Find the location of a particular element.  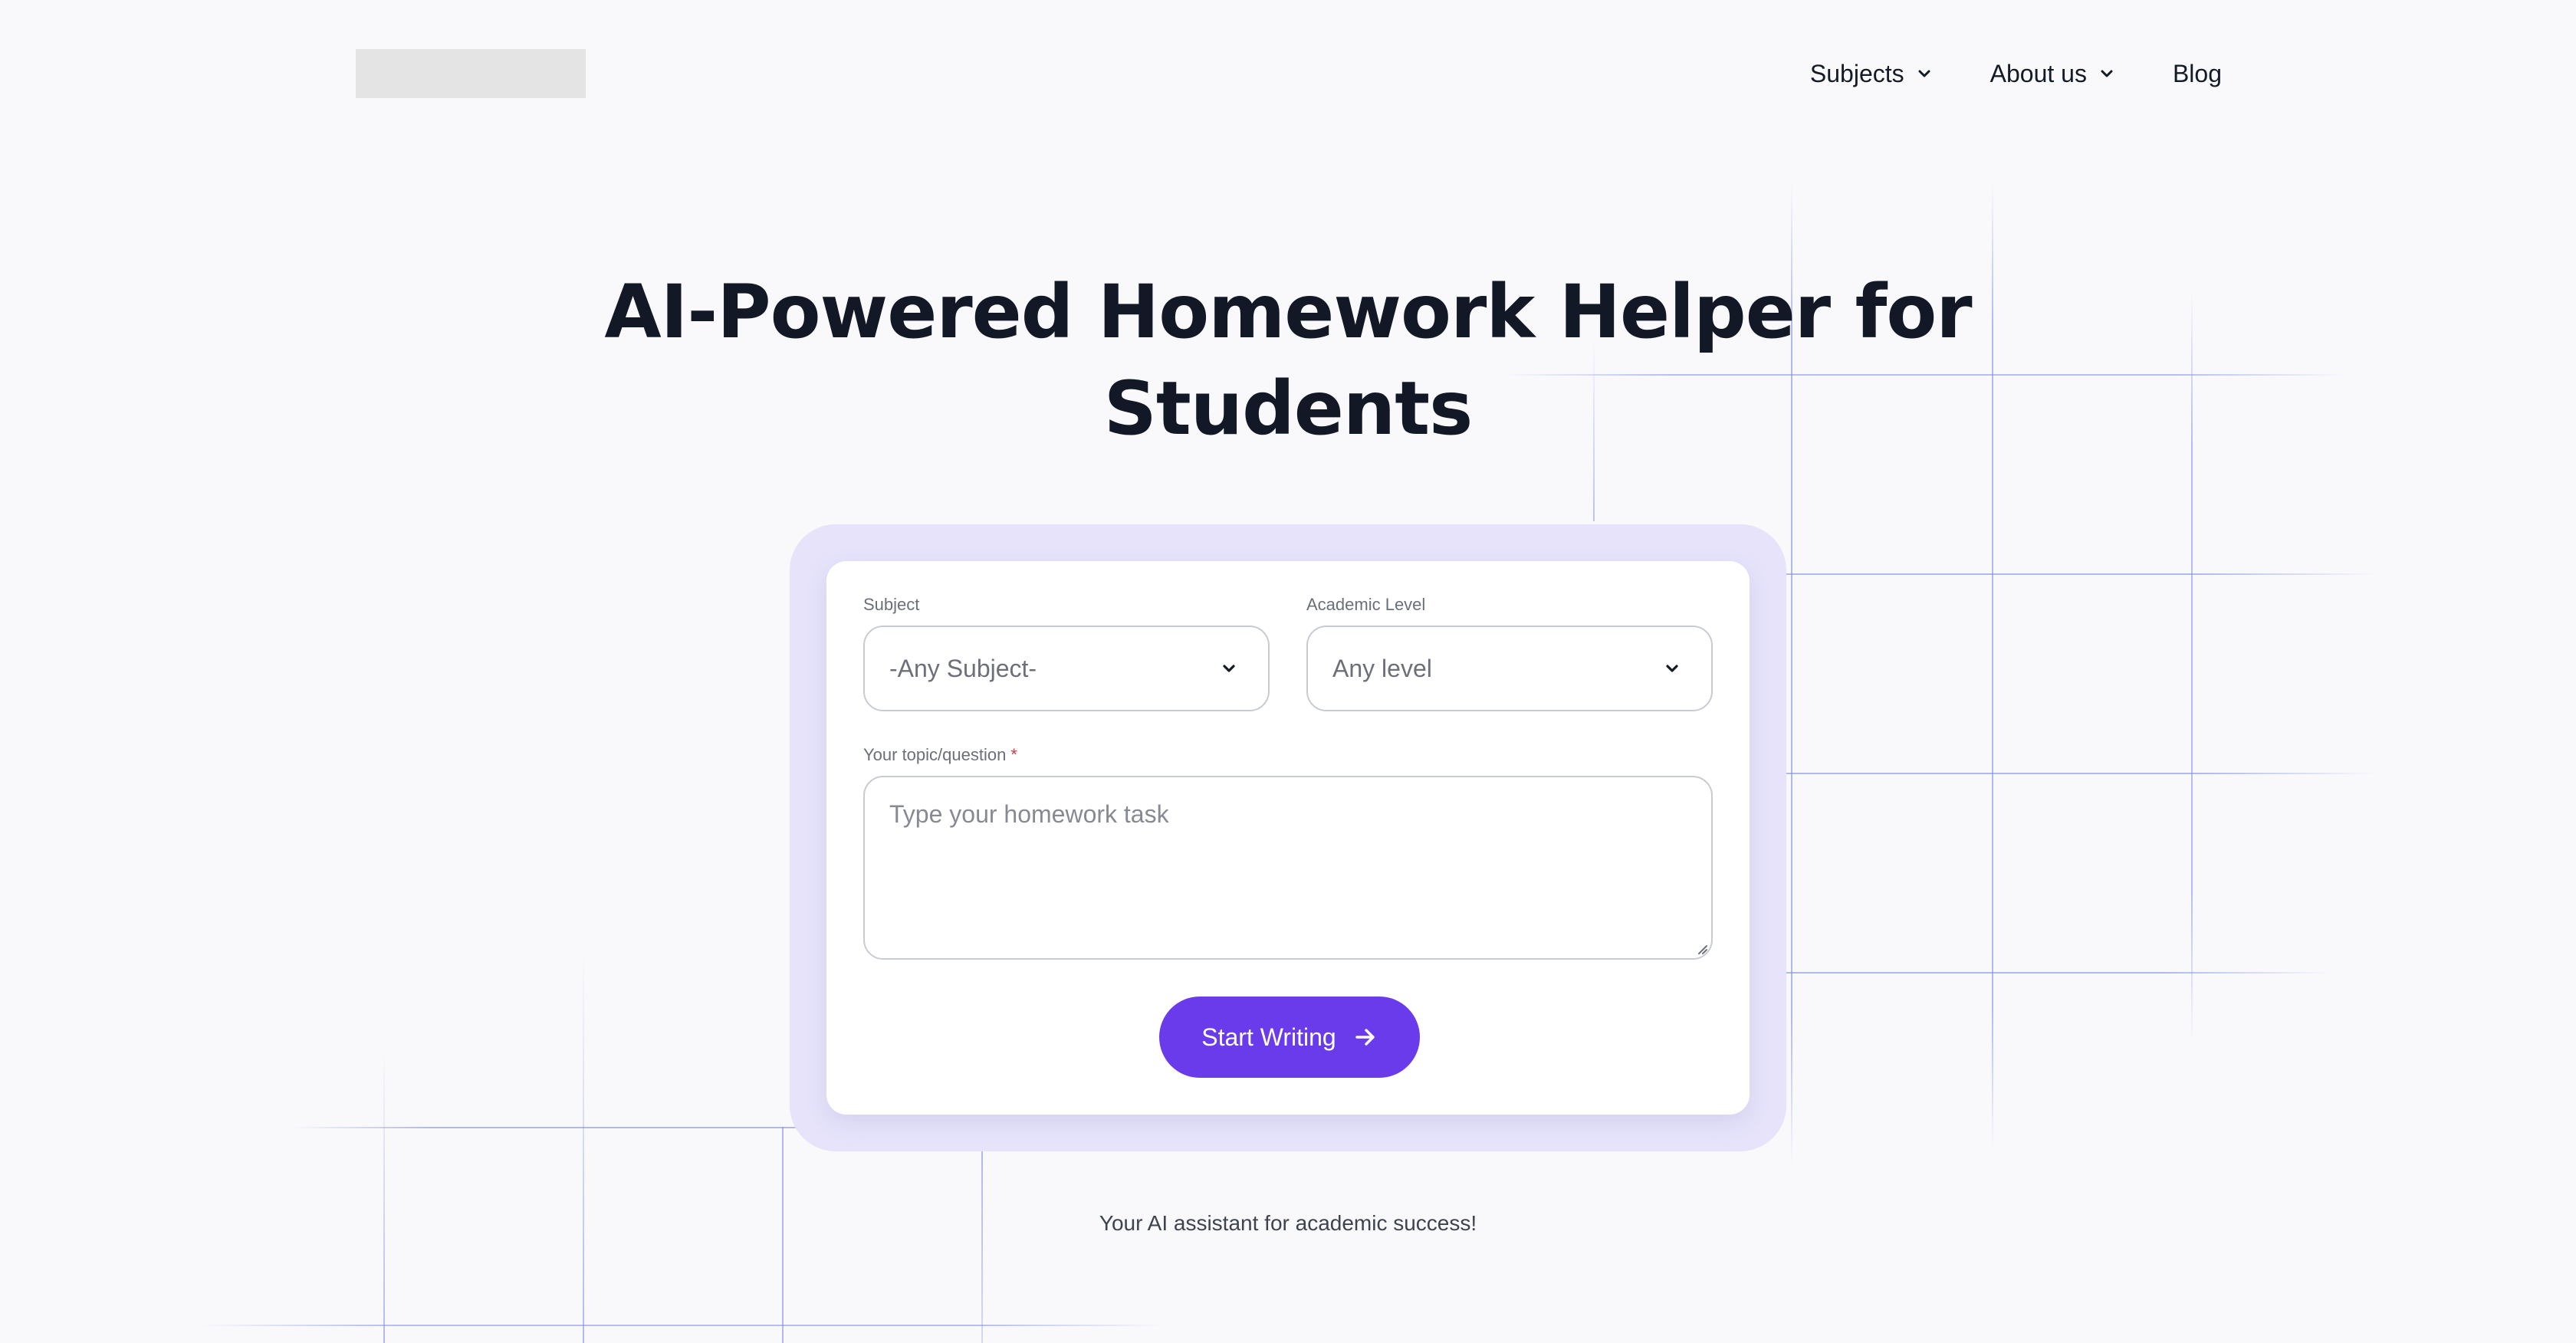

subject-select: -Any Subject- is located at coordinates (1067, 669).